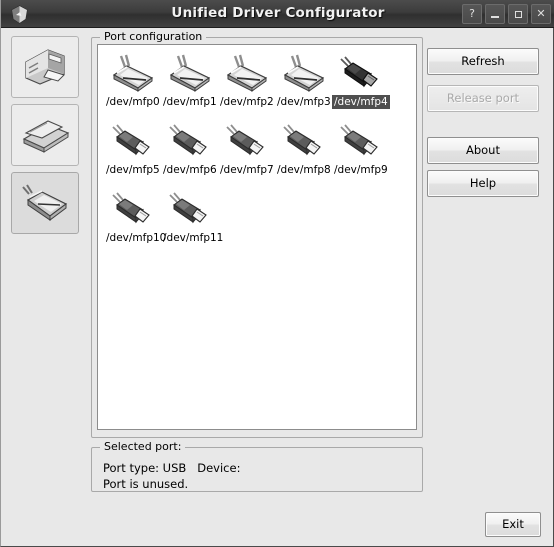  I want to click on port-item: /dev/mfp9, so click(360, 148).